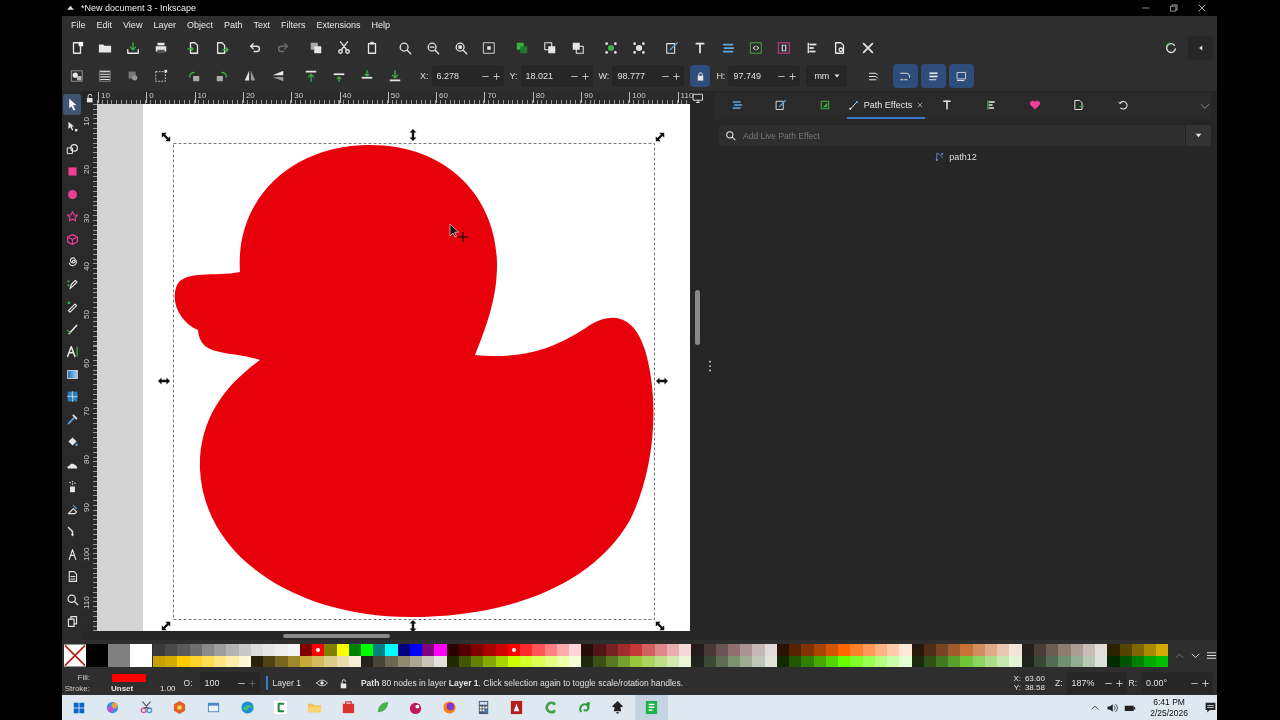 The height and width of the screenshot is (720, 1280). What do you see at coordinates (604, 76) in the screenshot?
I see `field-label: W:` at bounding box center [604, 76].